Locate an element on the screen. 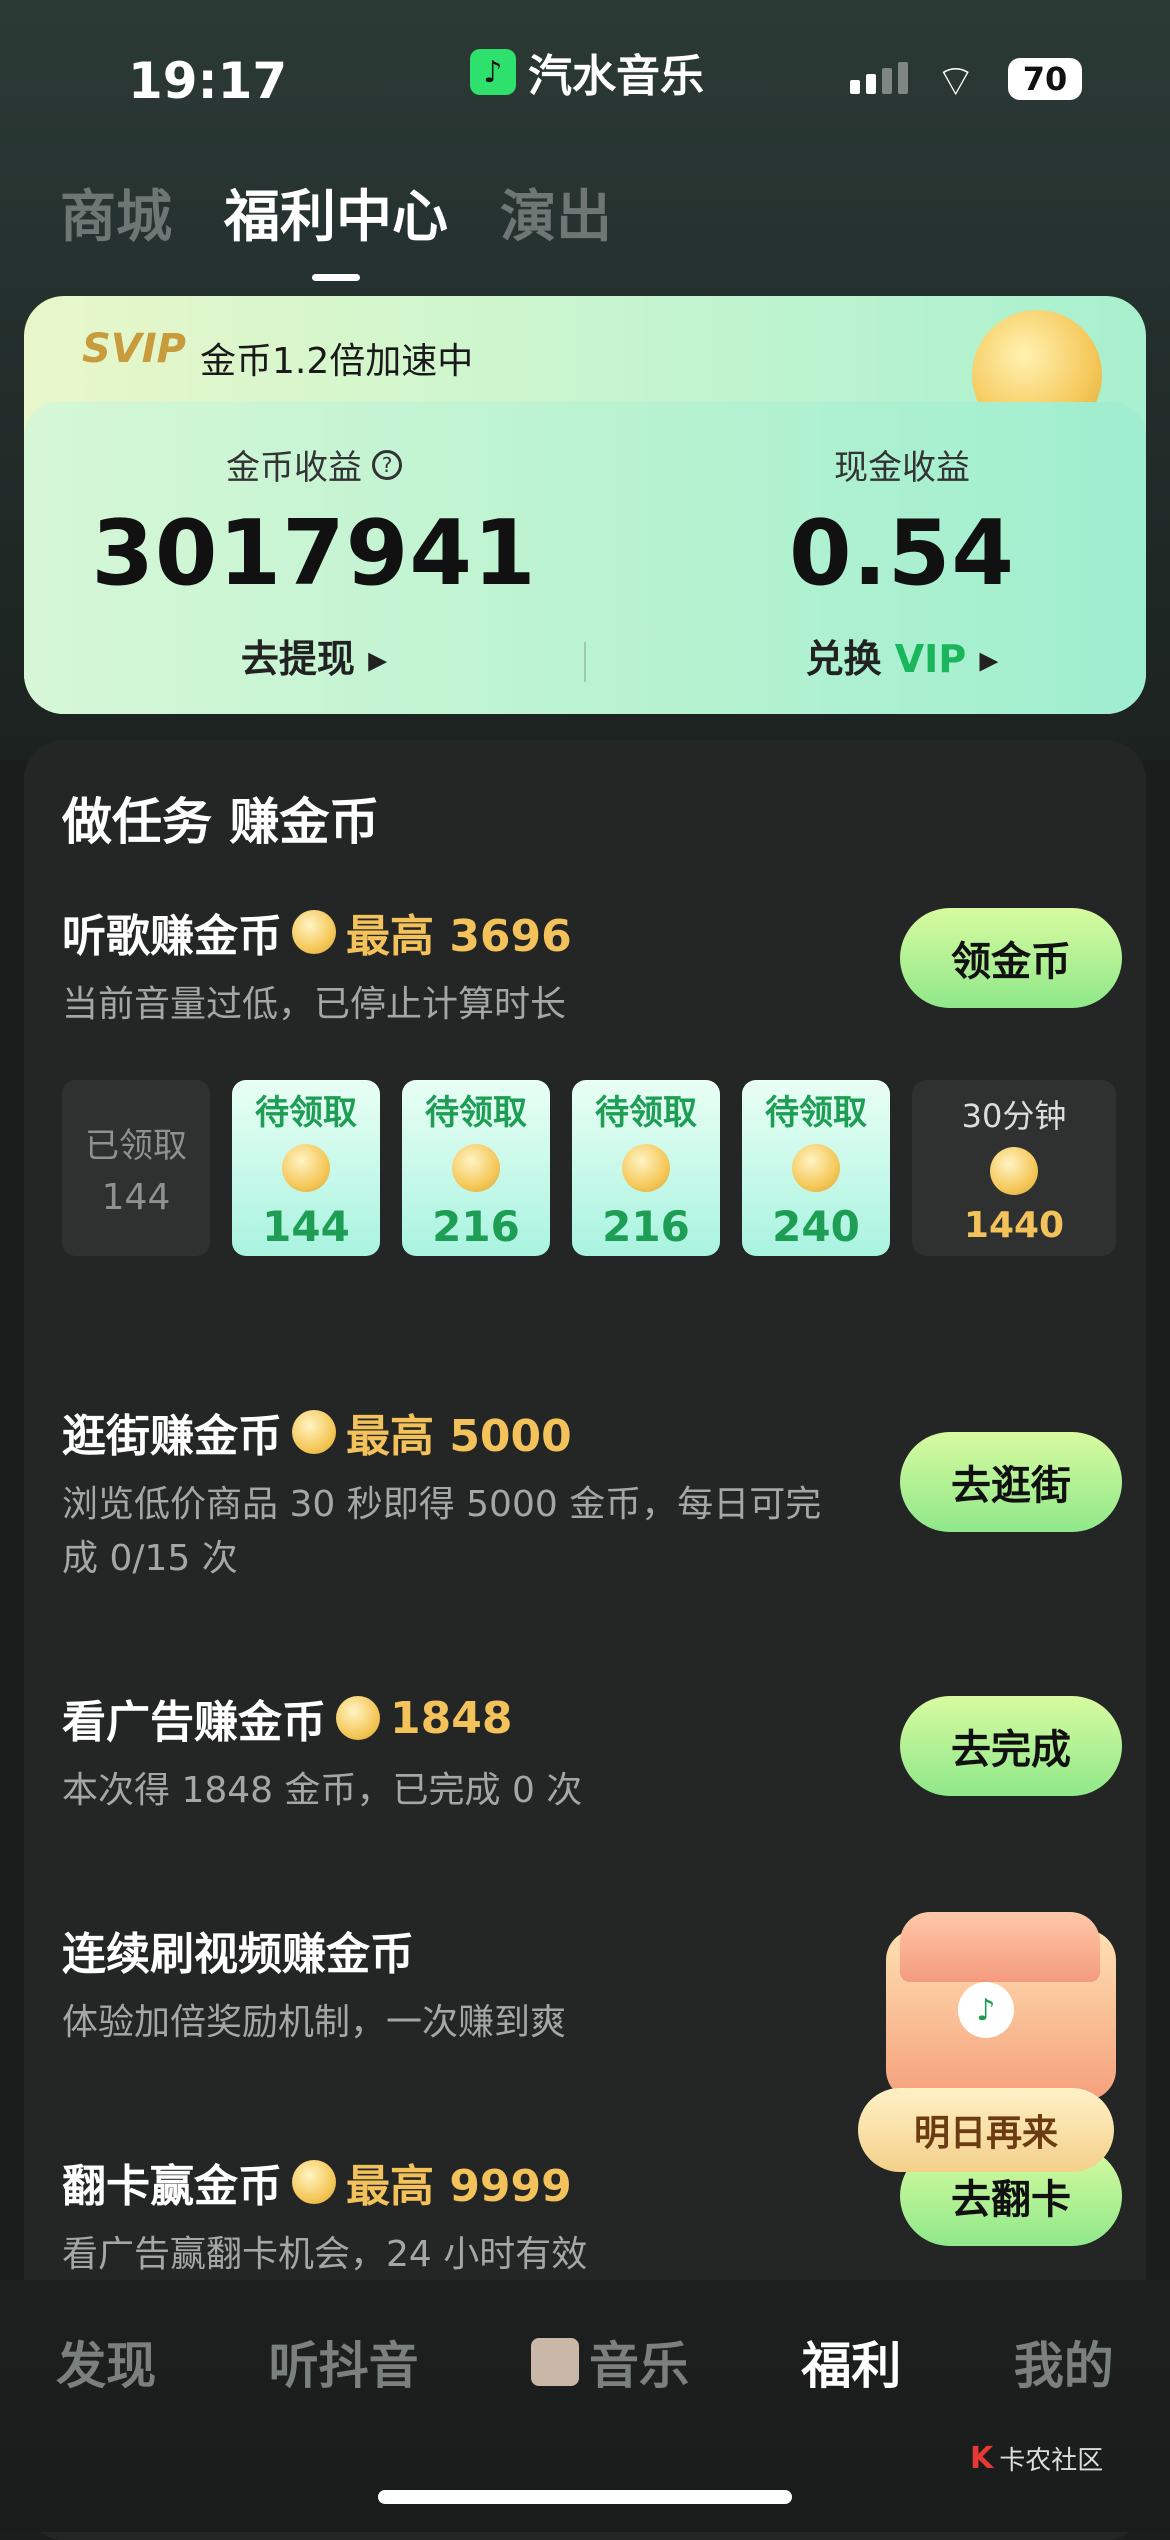 This screenshot has width=1170, height=2540. svip-banner: SVIP 金币1.2倍加速中 is located at coordinates (585, 368).